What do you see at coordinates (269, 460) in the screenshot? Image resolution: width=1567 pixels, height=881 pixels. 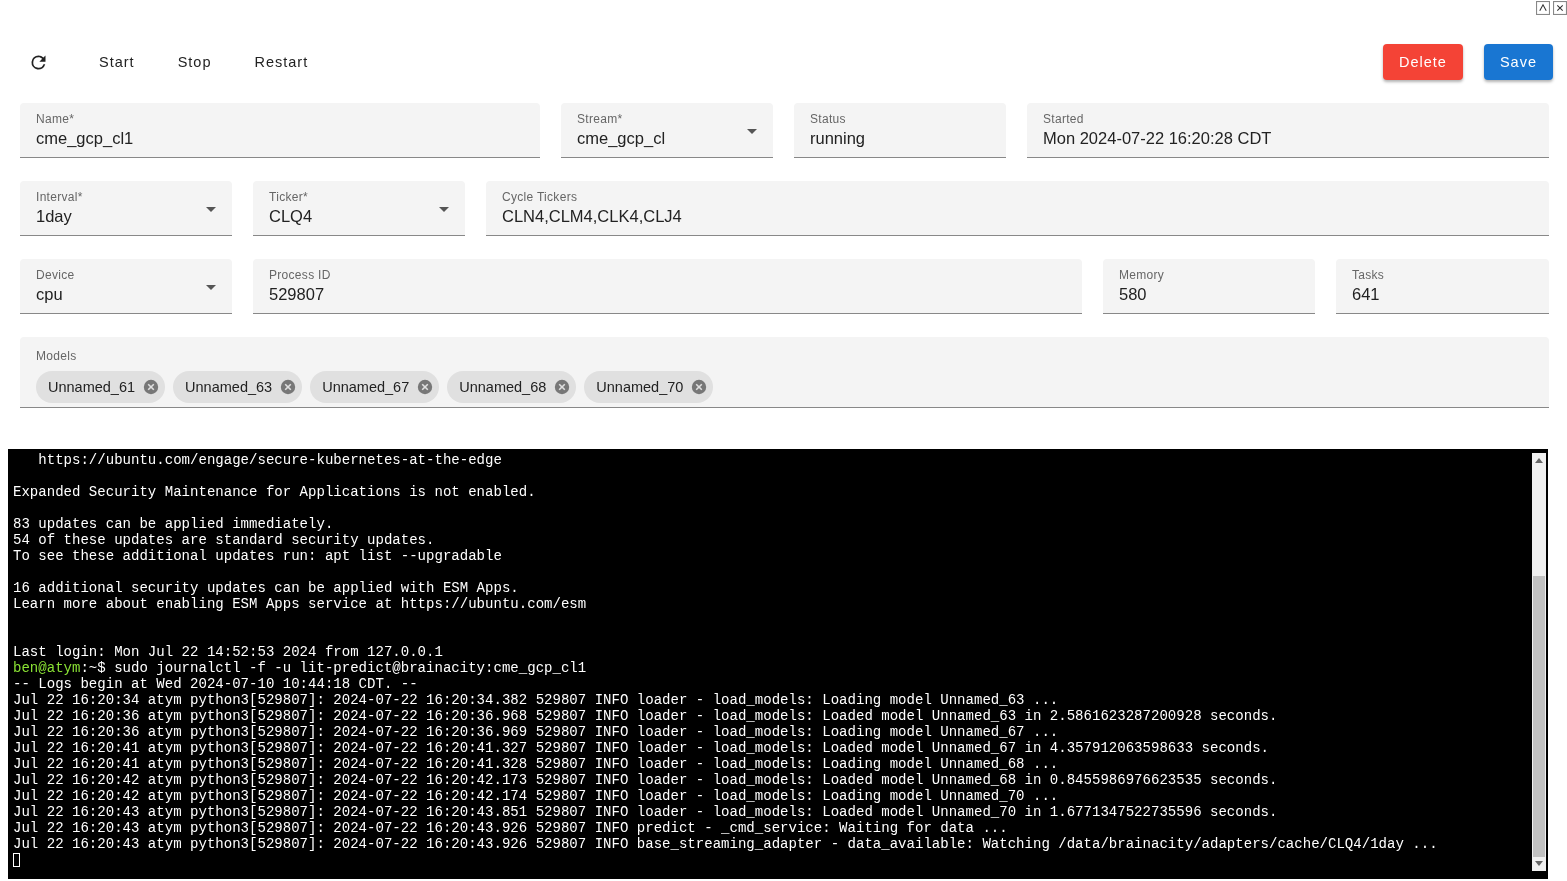 I see `terminal-line: https://ubuntu.com/engage/secure-kubernetes-at-the-edge` at bounding box center [269, 460].